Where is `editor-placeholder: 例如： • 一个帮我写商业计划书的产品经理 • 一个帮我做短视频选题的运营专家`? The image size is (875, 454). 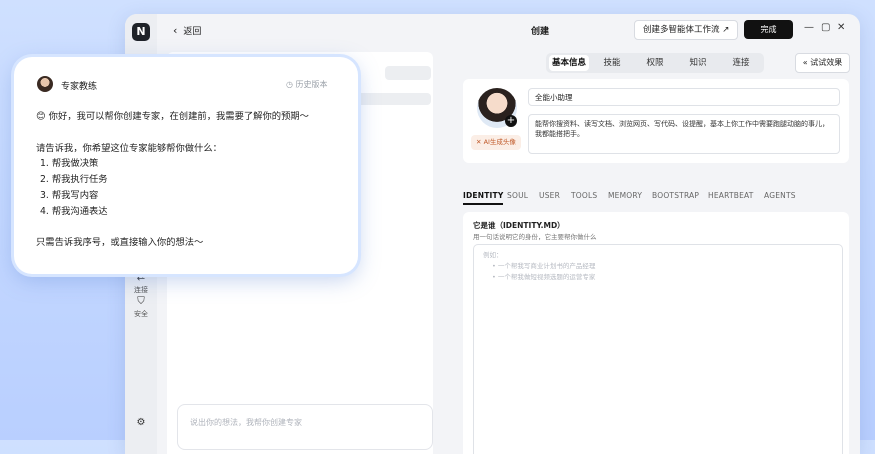 editor-placeholder: 例如： • 一个帮我写商业计划书的产品经理 • 一个帮我做短视频选题的运营专家 is located at coordinates (539, 266).